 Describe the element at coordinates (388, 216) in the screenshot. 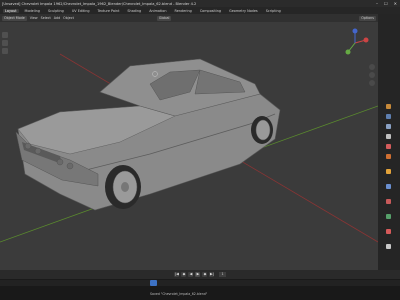

I see `object-data-properties-icon` at that location.